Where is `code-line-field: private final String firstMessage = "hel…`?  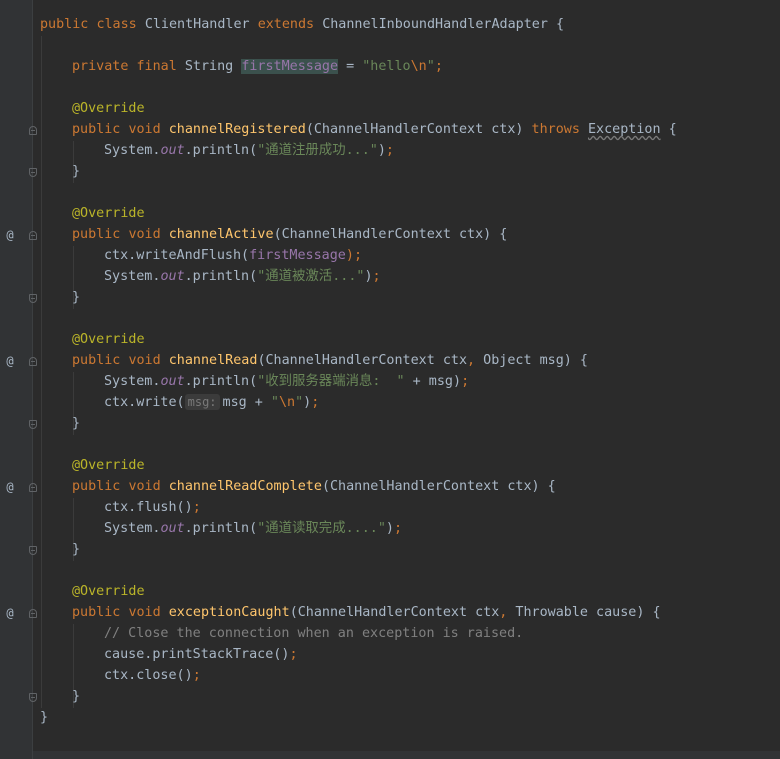 code-line-field: private final String firstMessage = "hel… is located at coordinates (257, 66).